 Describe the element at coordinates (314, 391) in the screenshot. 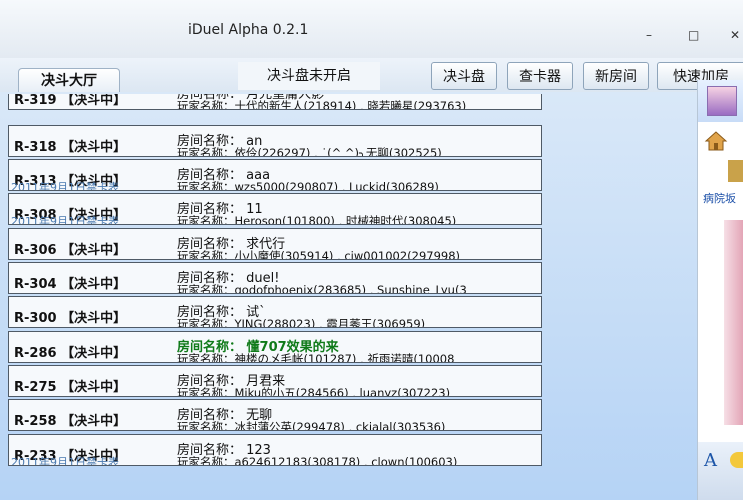

I see `room-players: 玩家名称：Miku的小五(284566) , luanyz(307223)` at that location.